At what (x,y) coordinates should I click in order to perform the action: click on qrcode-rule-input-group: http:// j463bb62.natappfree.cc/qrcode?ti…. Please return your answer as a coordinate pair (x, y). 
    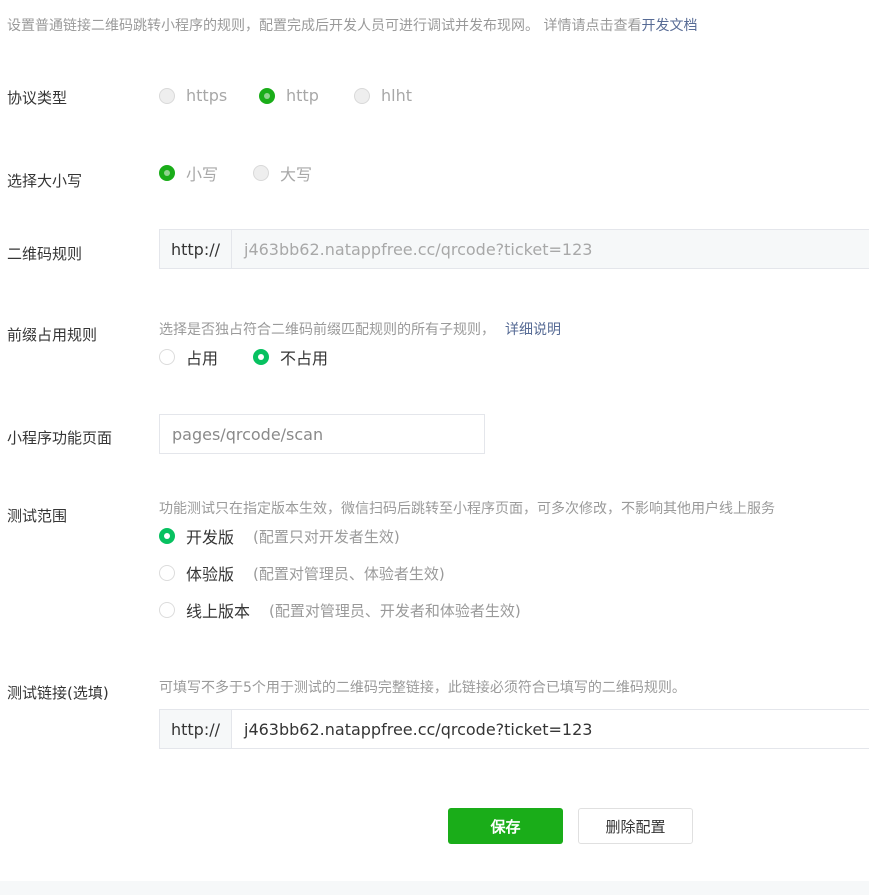
    Looking at the image, I should click on (514, 249).